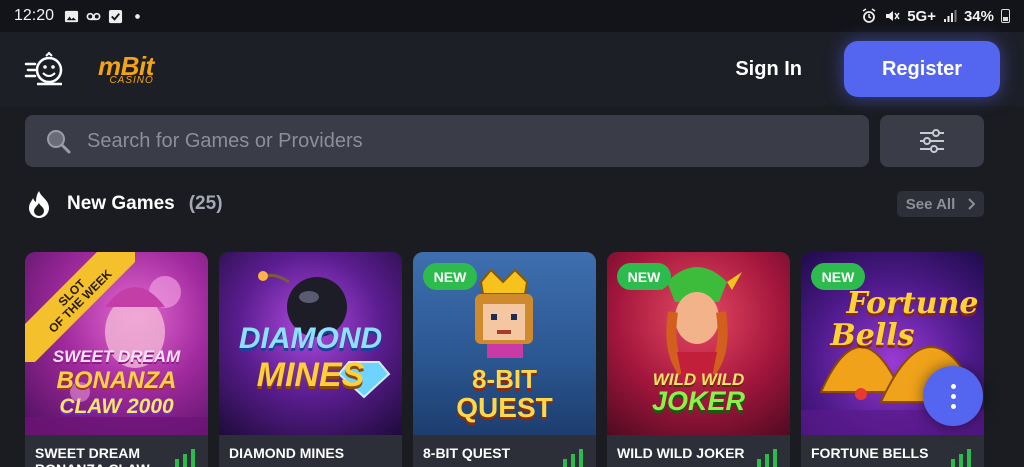  I want to click on see-all-button: See All, so click(940, 204).